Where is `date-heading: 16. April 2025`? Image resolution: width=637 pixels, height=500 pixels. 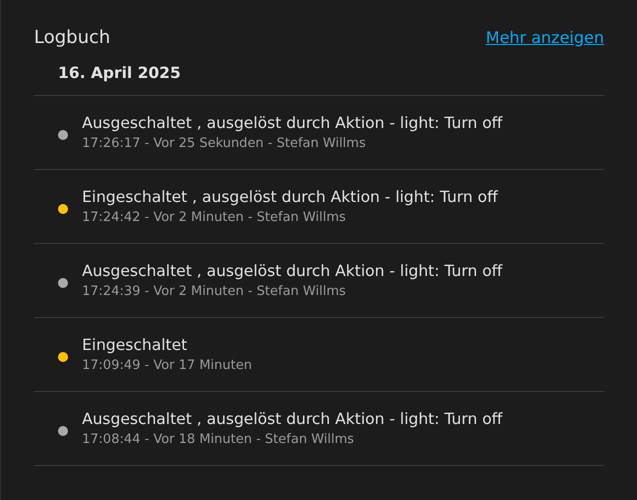
date-heading: 16. April 2025 is located at coordinates (119, 73).